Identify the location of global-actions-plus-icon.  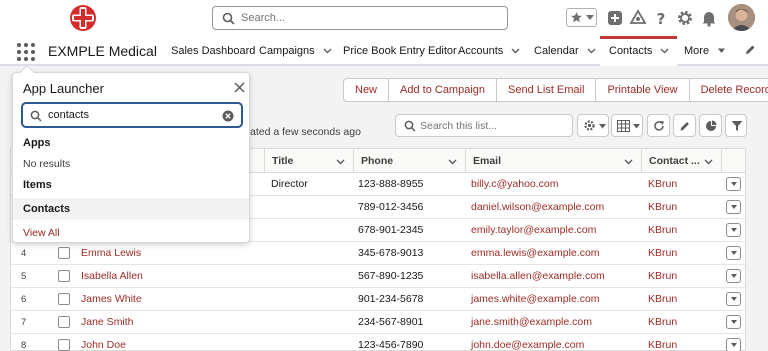
(615, 18).